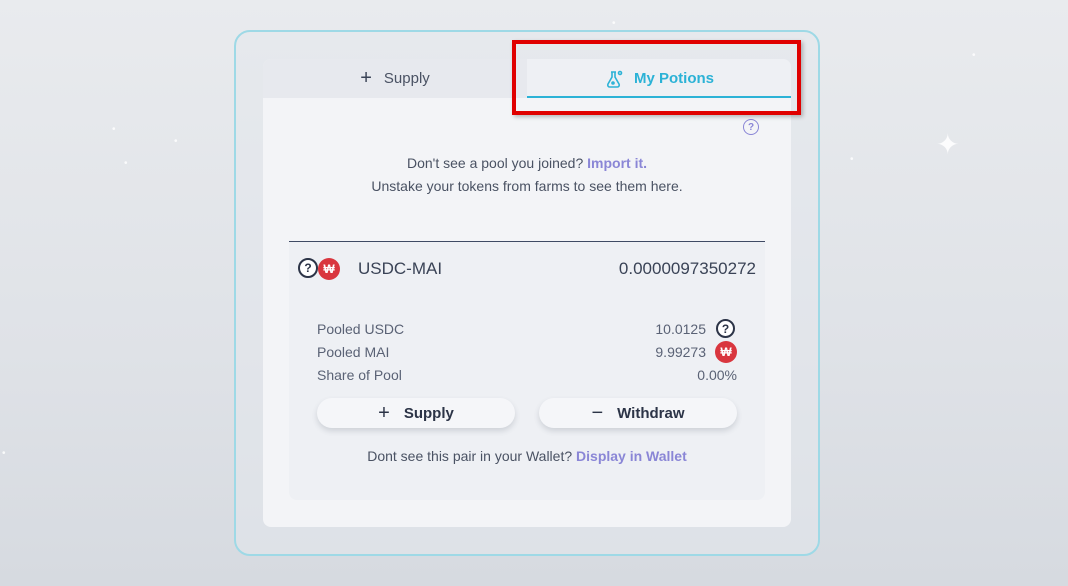  I want to click on tab-supply-label: Supply, so click(406, 78).